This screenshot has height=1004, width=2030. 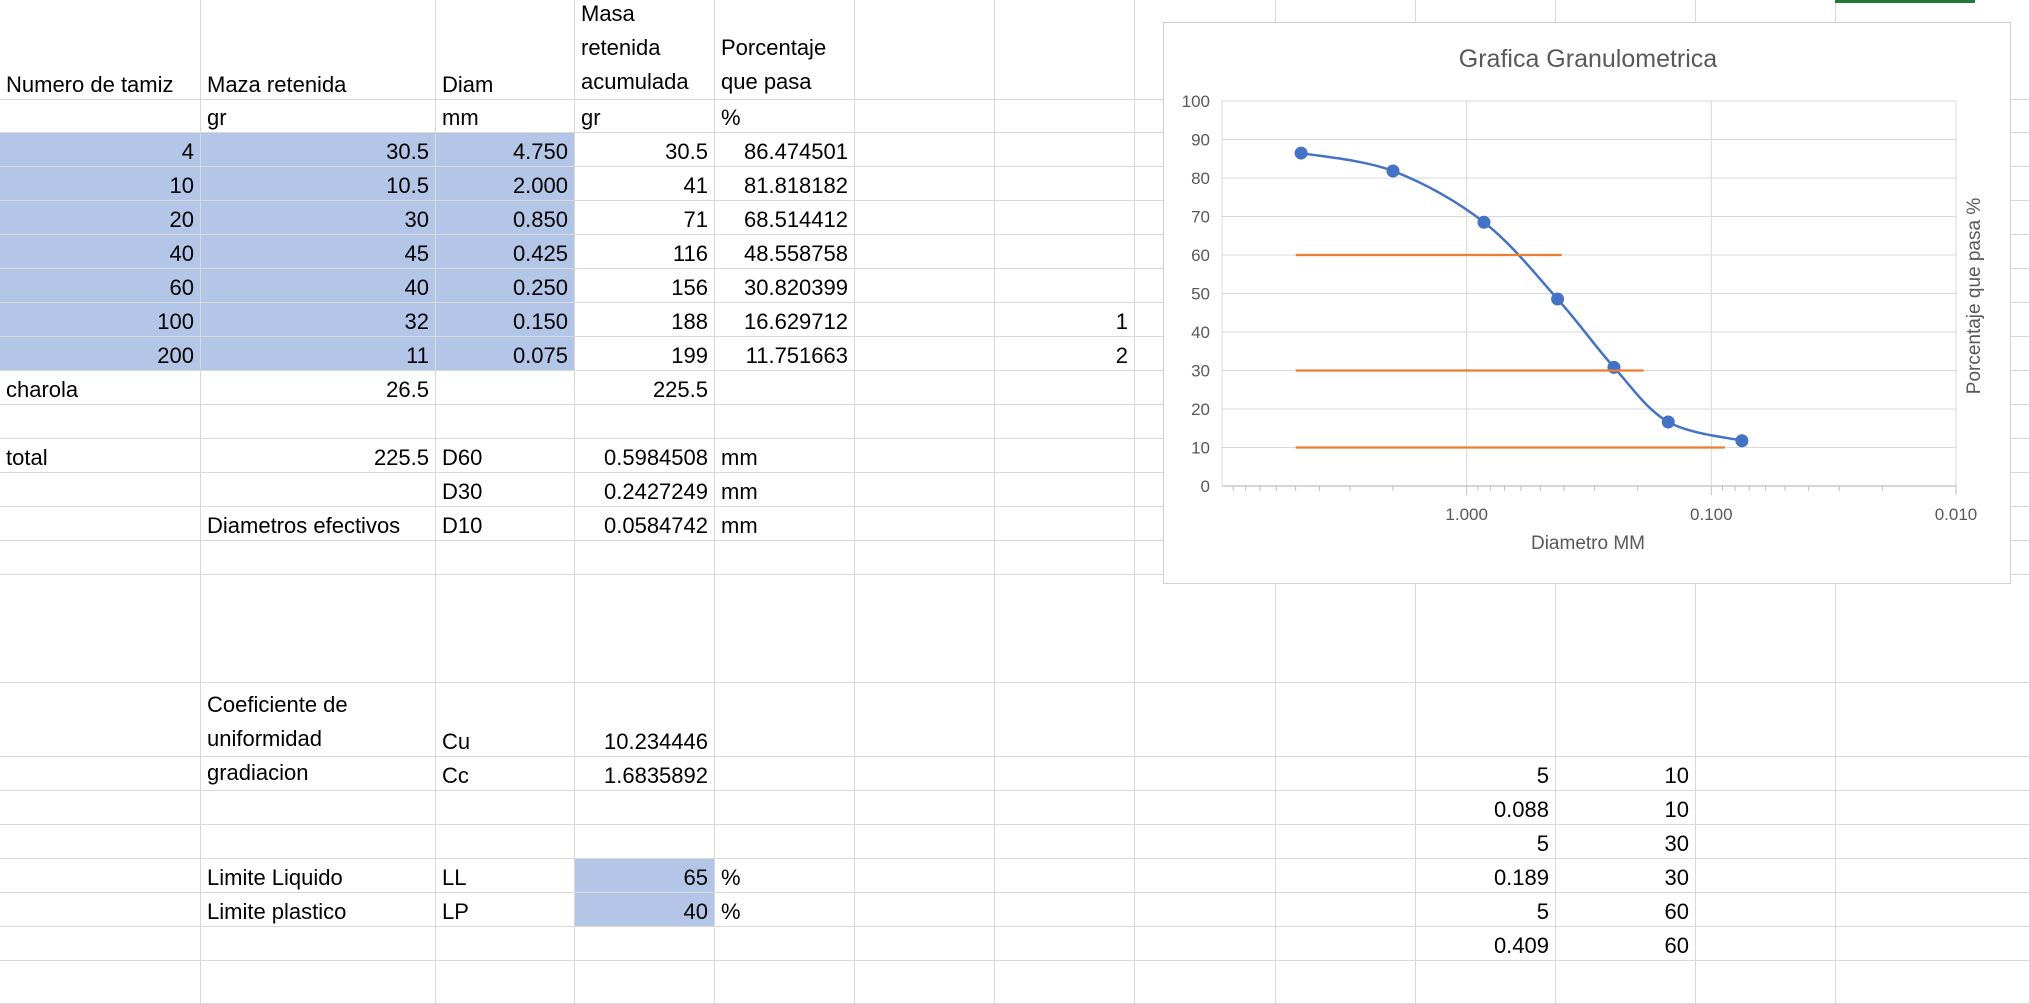 What do you see at coordinates (645, 720) in the screenshot?
I see `cu-value: 10.234446` at bounding box center [645, 720].